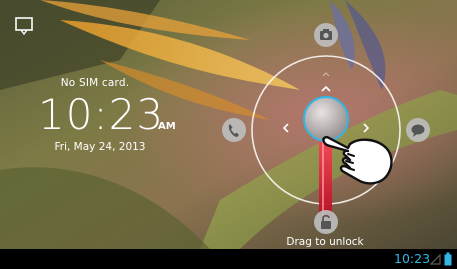 This screenshot has height=269, width=457. What do you see at coordinates (412, 258) in the screenshot?
I see `status-bar-time: 10:23` at bounding box center [412, 258].